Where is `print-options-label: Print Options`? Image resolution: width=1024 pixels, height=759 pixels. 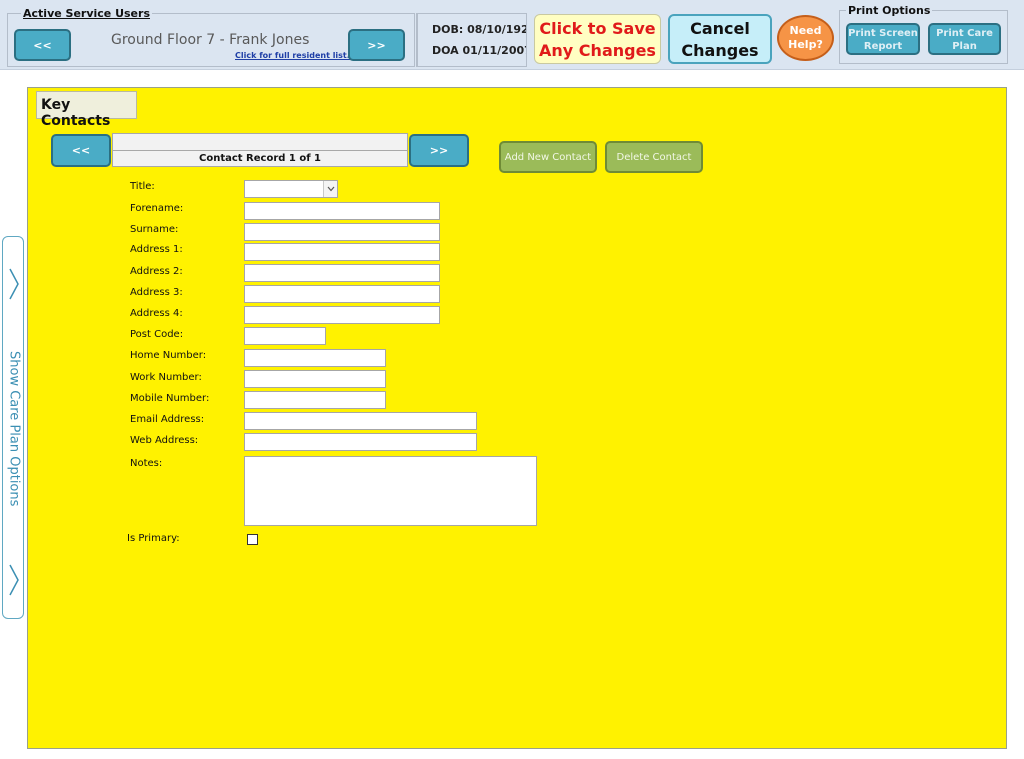 print-options-label: Print Options is located at coordinates (889, 10).